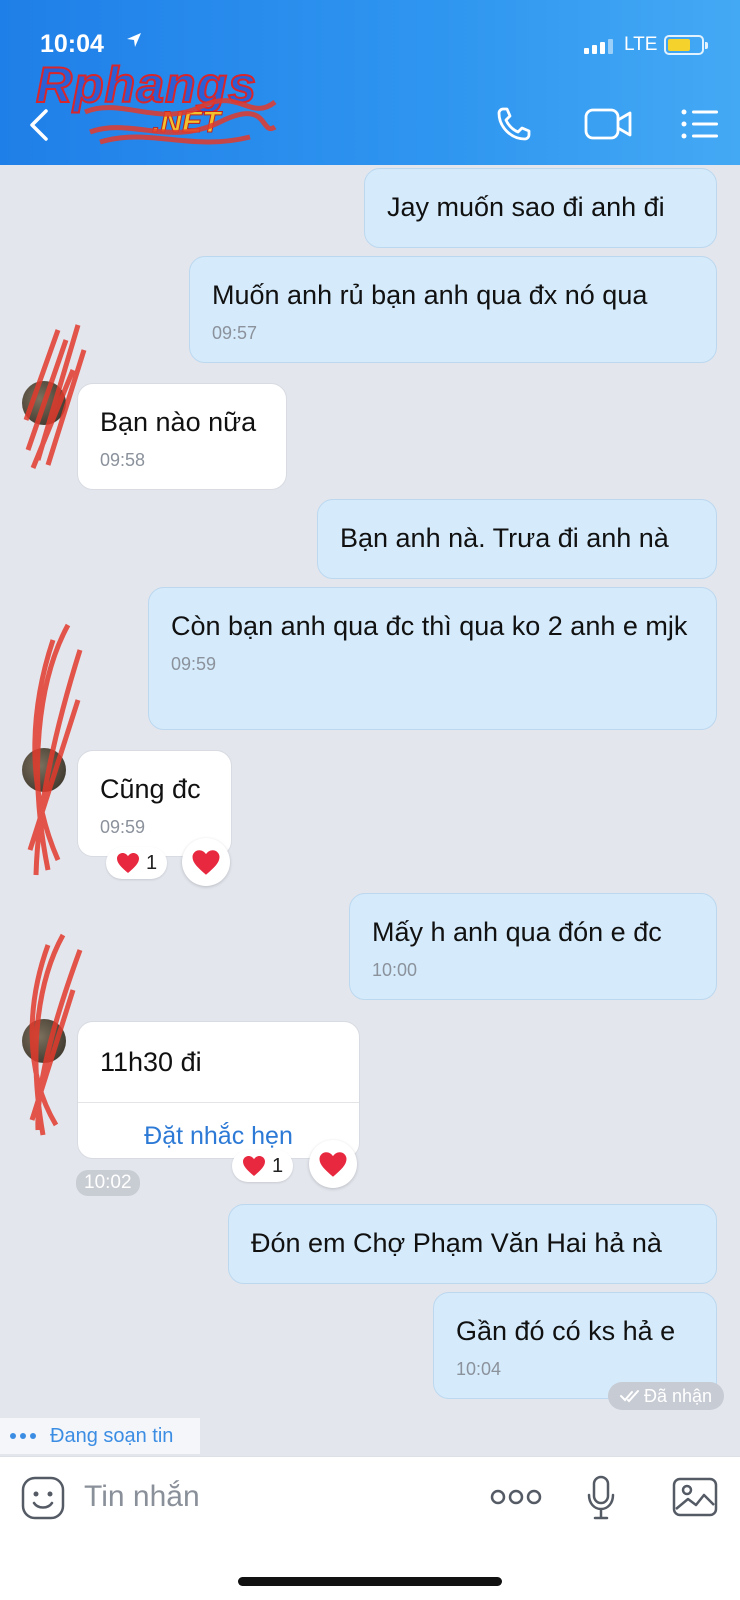  Describe the element at coordinates (504, 538) in the screenshot. I see `message-text: Bạn anh nà. Trưa đi anh nà` at that location.